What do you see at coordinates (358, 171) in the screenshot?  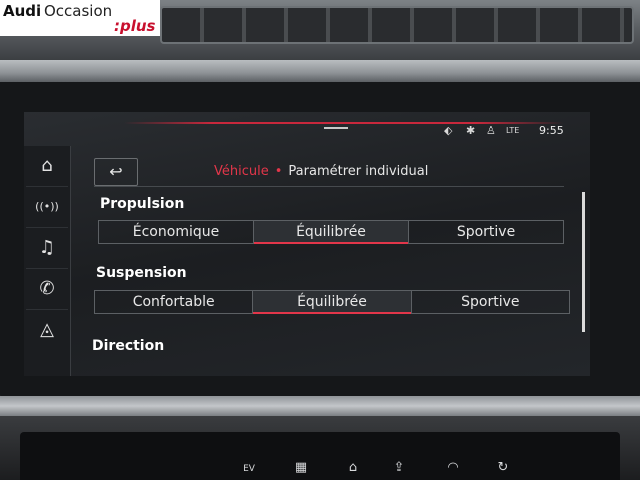 I see `page-title: Paramétrer individual` at bounding box center [358, 171].